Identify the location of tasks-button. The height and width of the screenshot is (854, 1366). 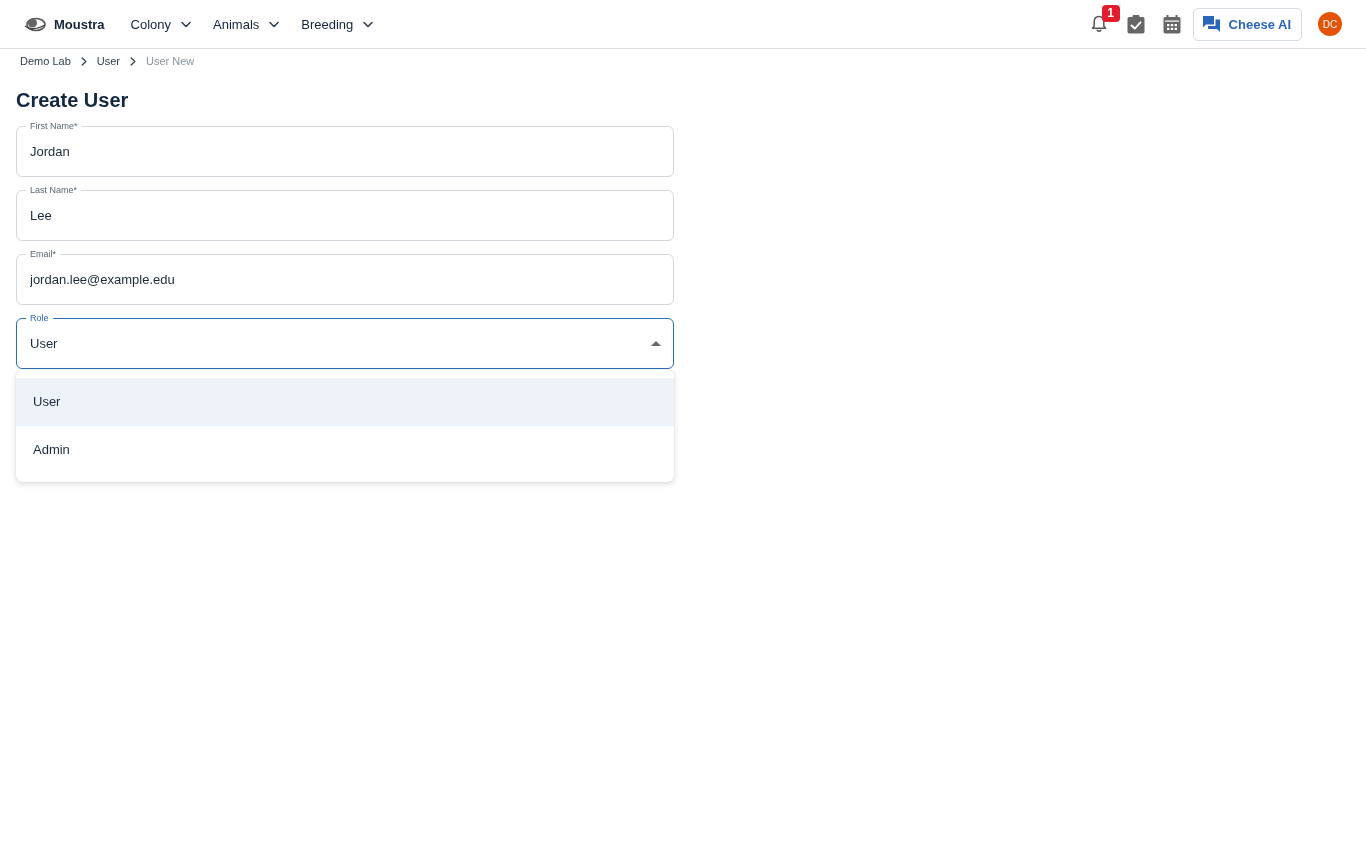
(1135, 24).